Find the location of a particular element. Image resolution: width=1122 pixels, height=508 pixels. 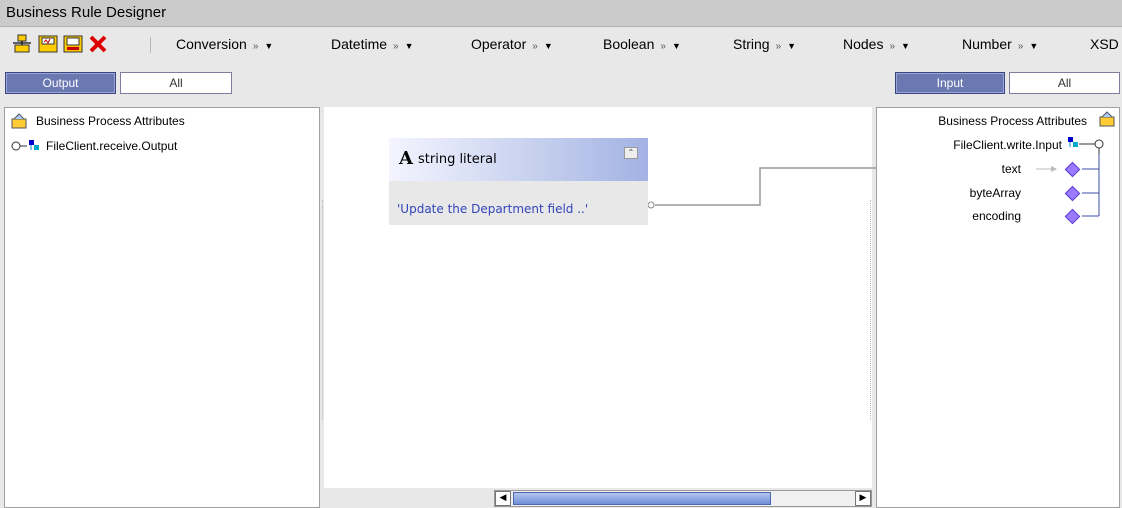

field-text: text is located at coordinates (1011, 169).